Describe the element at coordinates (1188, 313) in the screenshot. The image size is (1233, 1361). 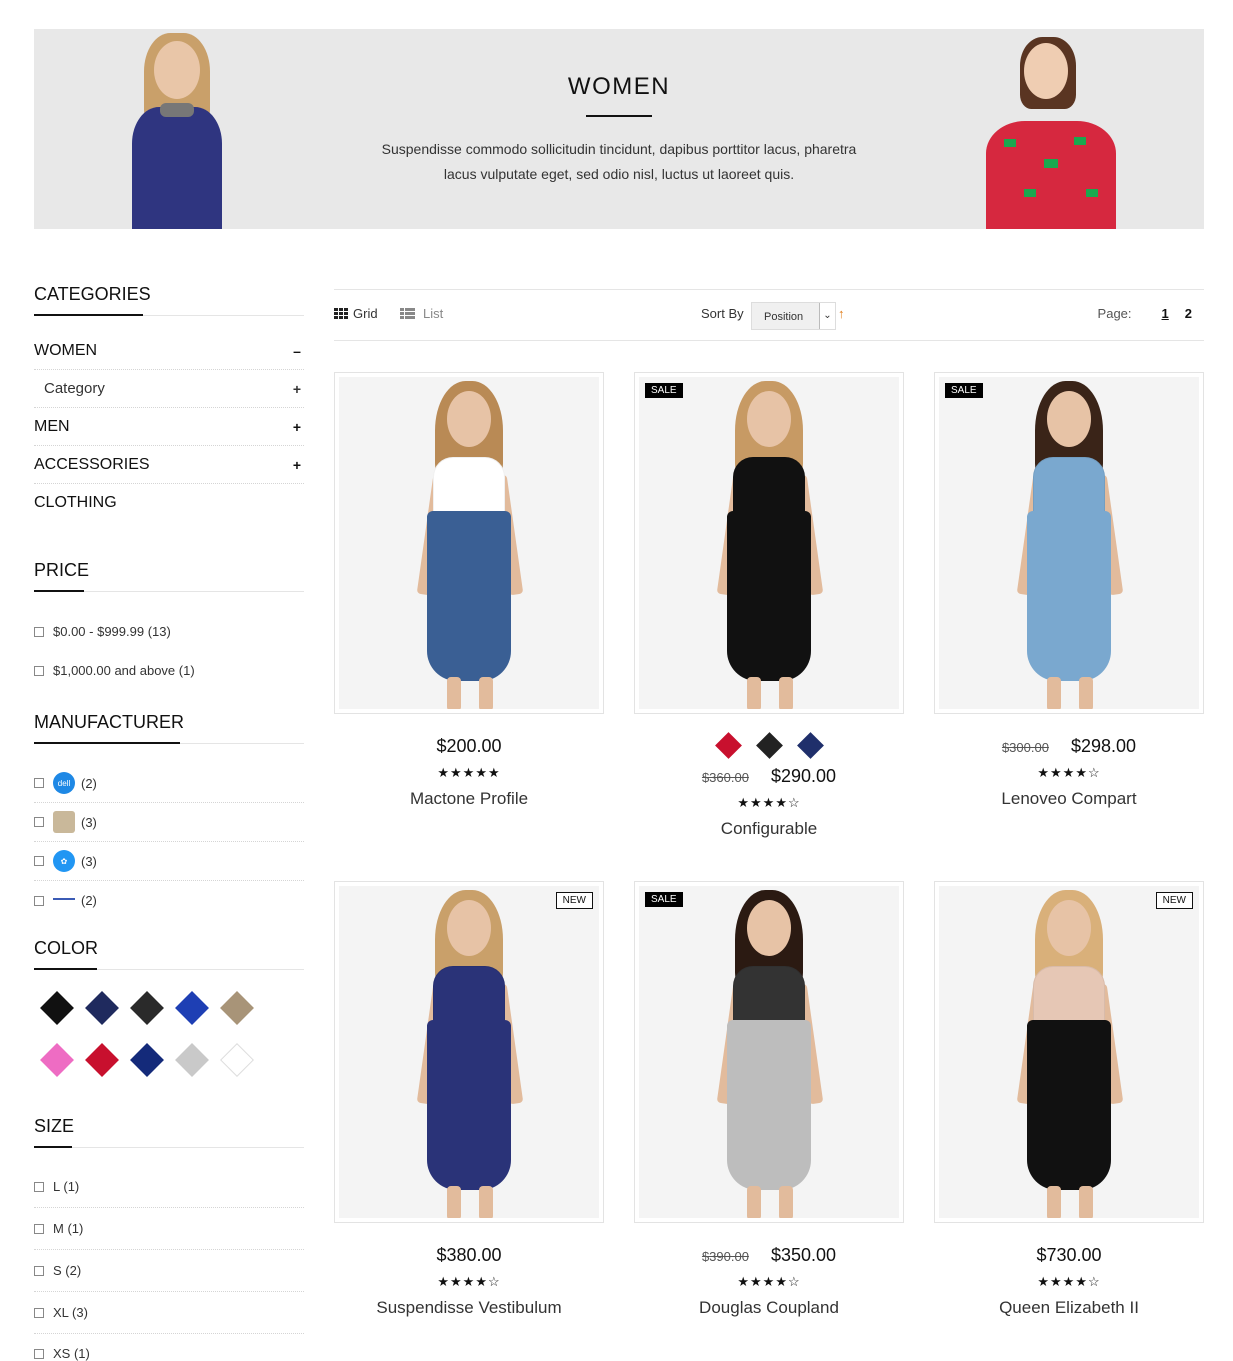
I see `page-link-2: 2` at that location.